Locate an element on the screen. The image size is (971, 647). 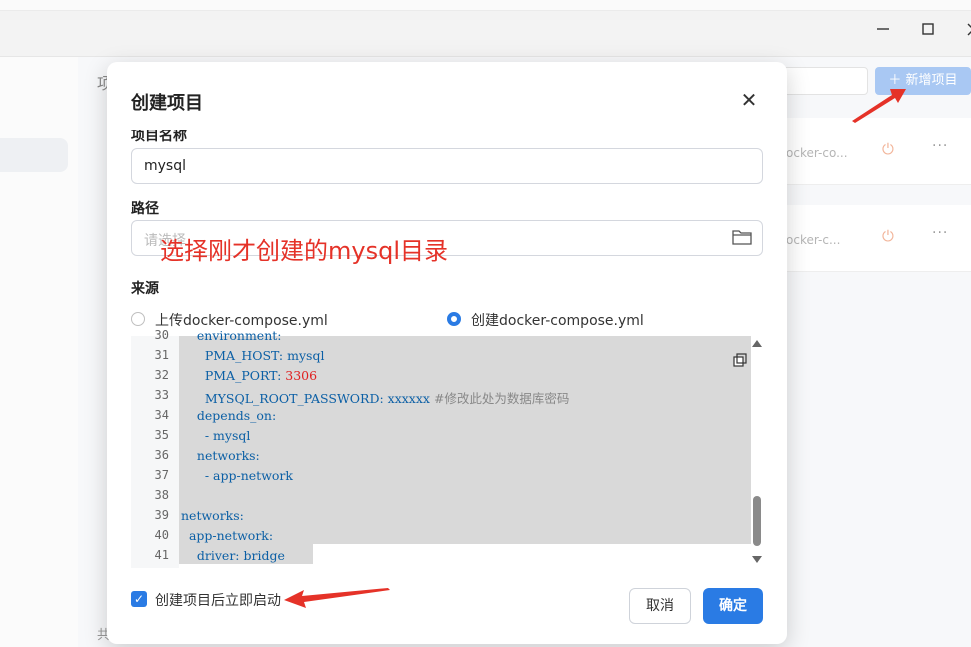
code-line: driver: bridge is located at coordinates (233, 555).